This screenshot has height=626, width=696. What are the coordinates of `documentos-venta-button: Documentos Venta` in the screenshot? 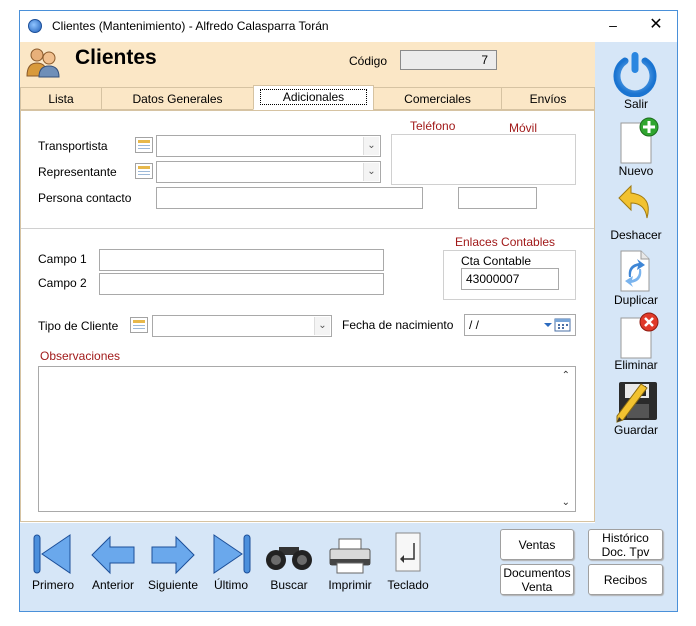 It's located at (537, 579).